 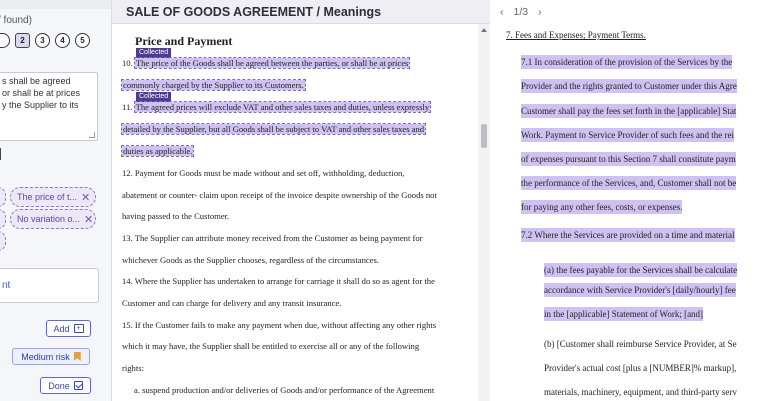 What do you see at coordinates (540, 12) in the screenshot?
I see `chevron-right-icon: ›` at bounding box center [540, 12].